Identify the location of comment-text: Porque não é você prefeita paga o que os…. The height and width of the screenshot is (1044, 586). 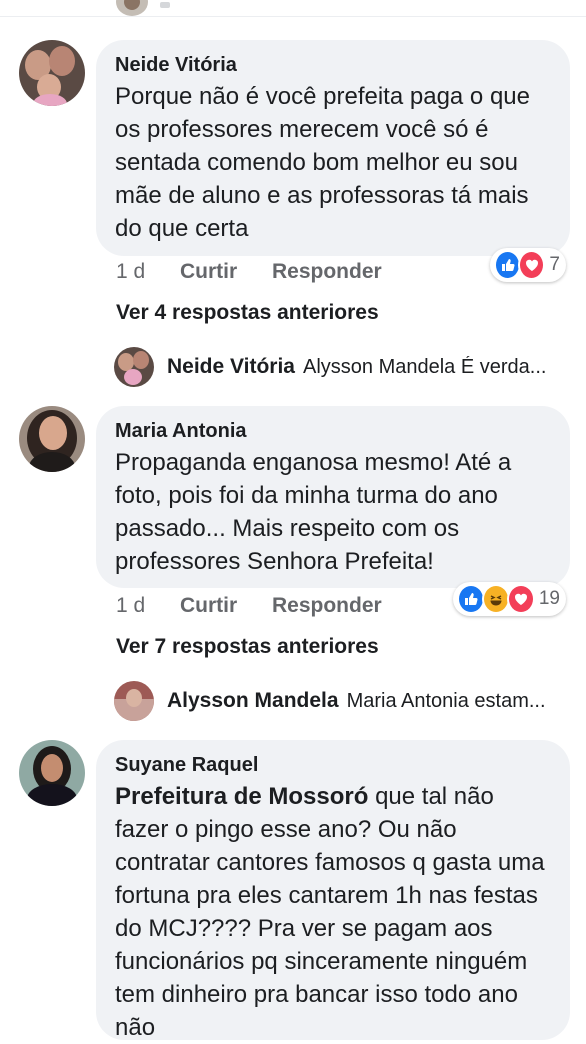
(322, 162).